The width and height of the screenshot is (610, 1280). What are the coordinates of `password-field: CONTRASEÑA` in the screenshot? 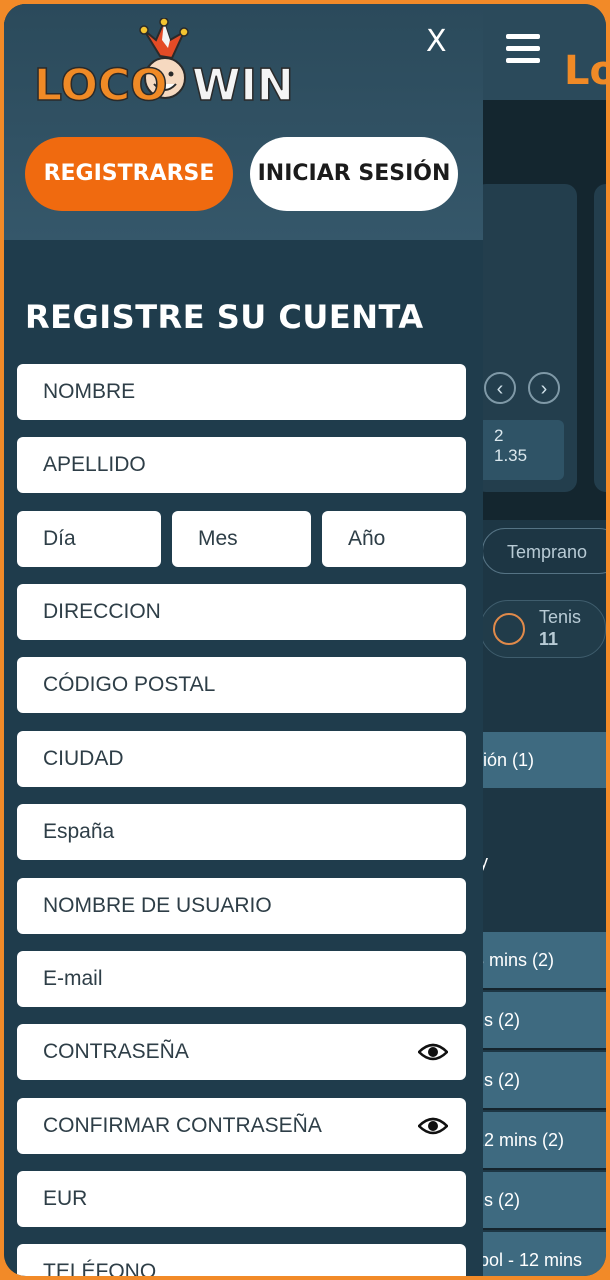 It's located at (241, 1052).